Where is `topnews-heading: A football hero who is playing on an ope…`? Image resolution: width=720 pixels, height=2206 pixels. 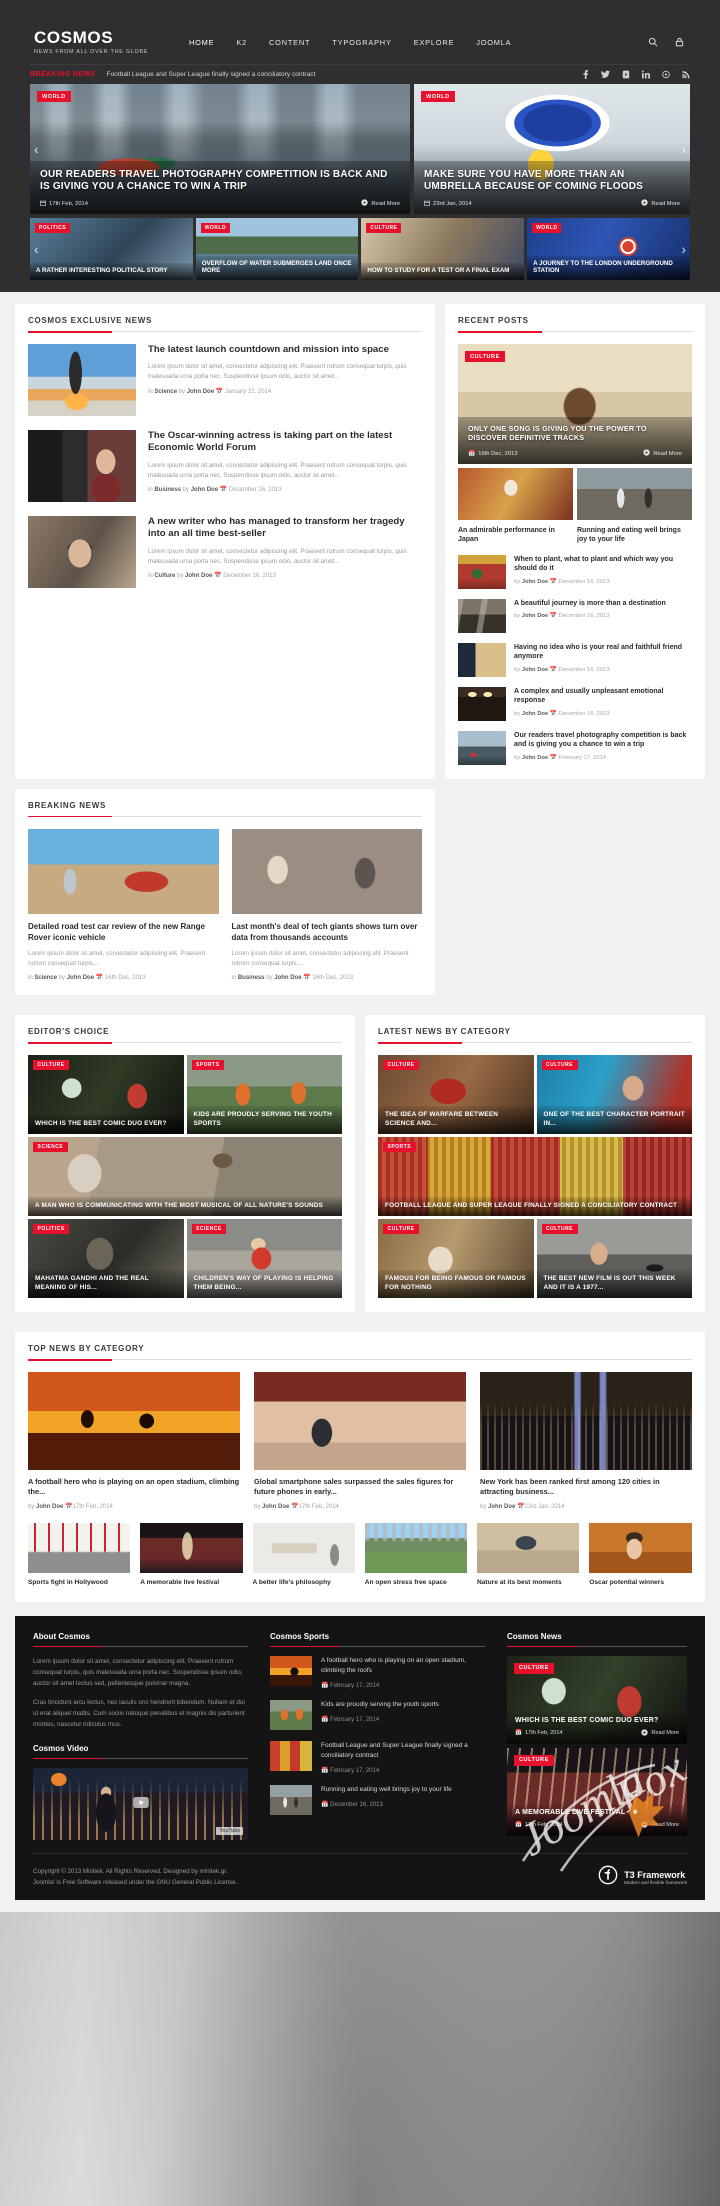 topnews-heading: A football hero who is playing on an ope… is located at coordinates (134, 1487).